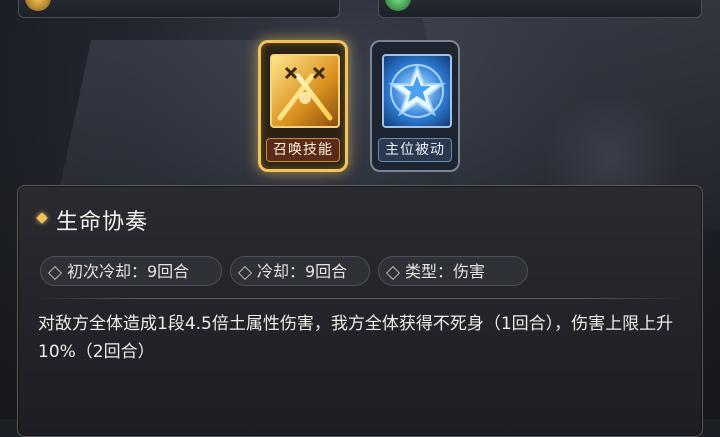  Describe the element at coordinates (42, 218) in the screenshot. I see `sparkle-icon` at that location.